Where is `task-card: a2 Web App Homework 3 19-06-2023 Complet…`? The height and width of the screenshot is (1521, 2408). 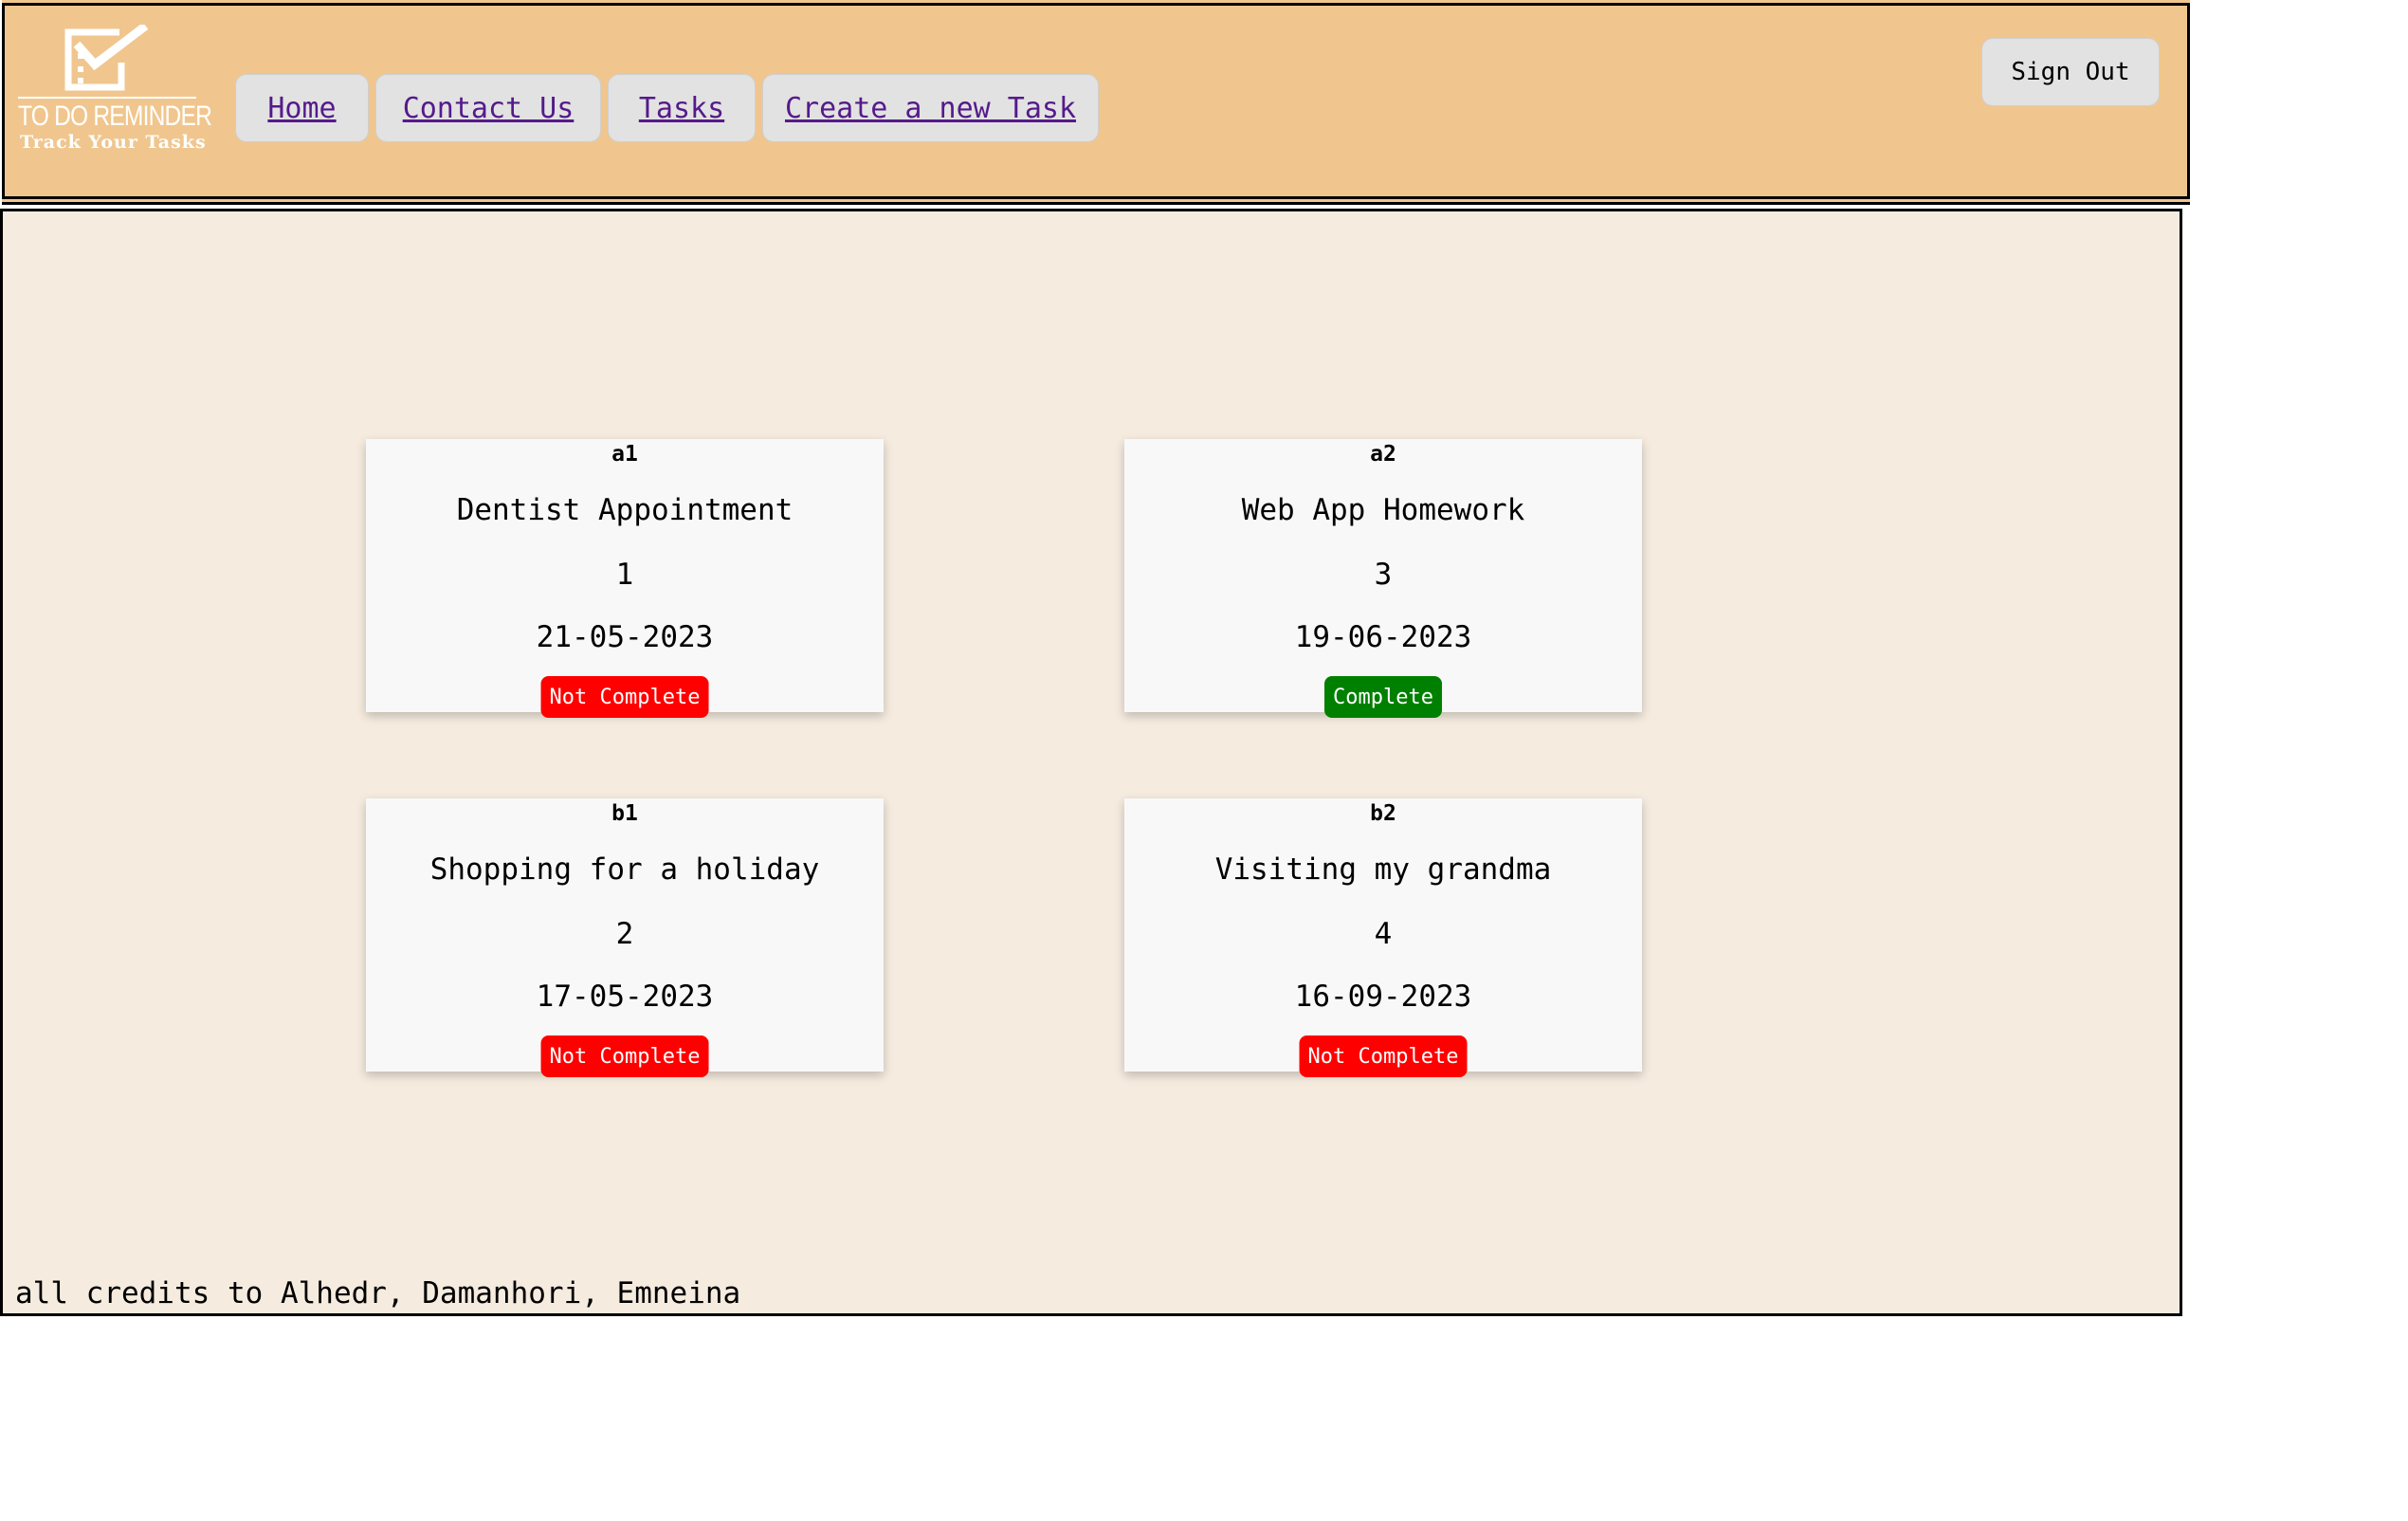 task-card: a2 Web App Homework 3 19-06-2023 Complet… is located at coordinates (1383, 578).